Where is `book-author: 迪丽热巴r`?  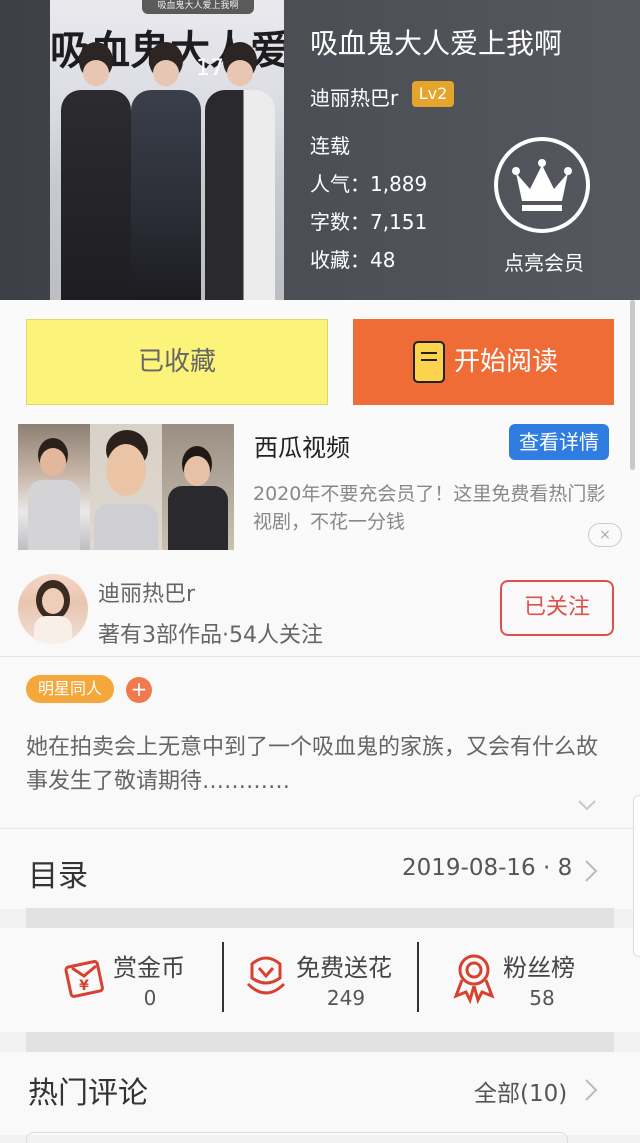
book-author: 迪丽热巴r is located at coordinates (354, 96).